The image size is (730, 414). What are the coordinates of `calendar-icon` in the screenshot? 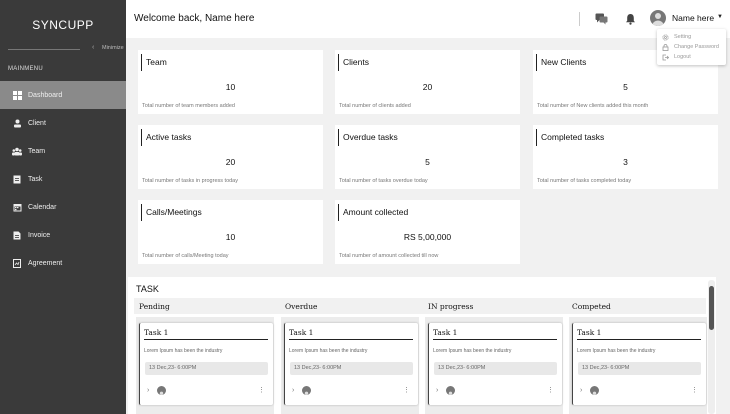 It's located at (17, 207).